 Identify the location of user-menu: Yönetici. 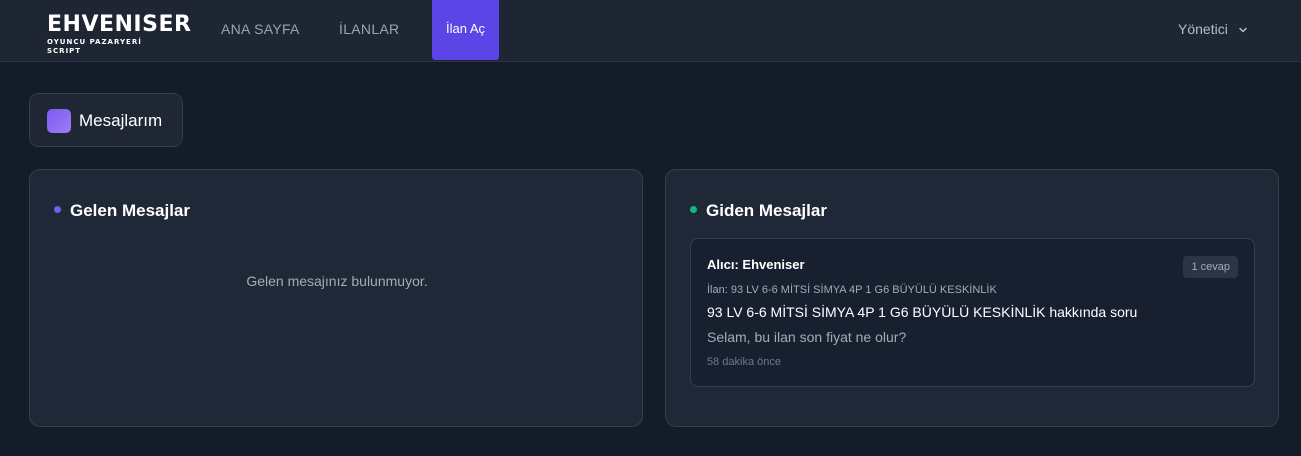
(1213, 30).